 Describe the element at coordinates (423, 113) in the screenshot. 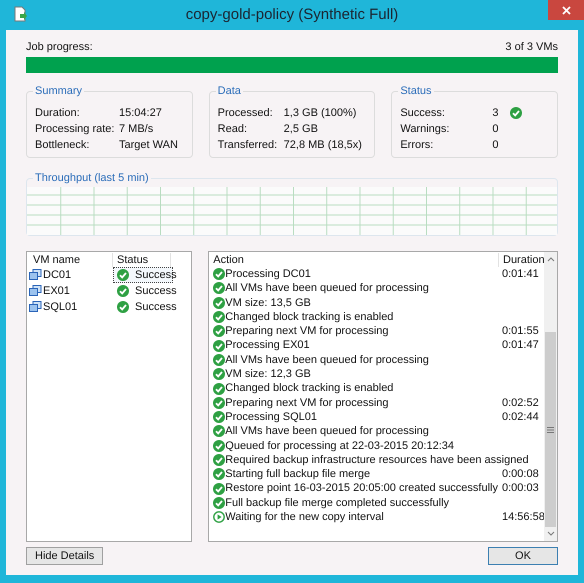

I see `field-label: Success:` at that location.